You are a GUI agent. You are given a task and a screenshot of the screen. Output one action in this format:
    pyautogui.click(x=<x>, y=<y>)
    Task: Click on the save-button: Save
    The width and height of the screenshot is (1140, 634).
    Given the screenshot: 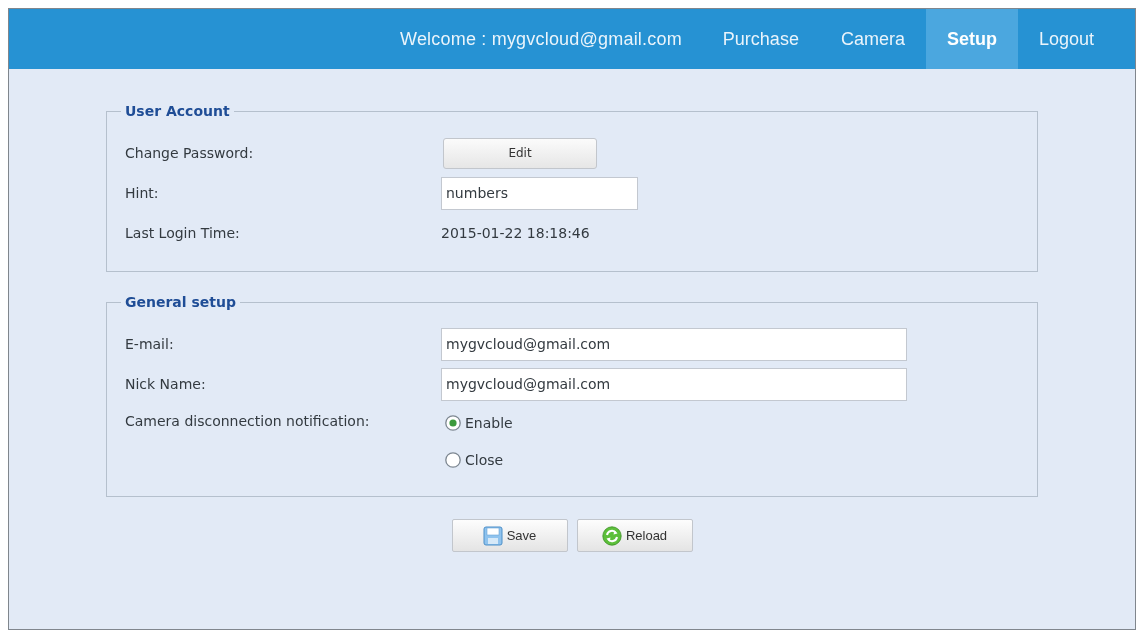 What is the action you would take?
    pyautogui.click(x=509, y=535)
    